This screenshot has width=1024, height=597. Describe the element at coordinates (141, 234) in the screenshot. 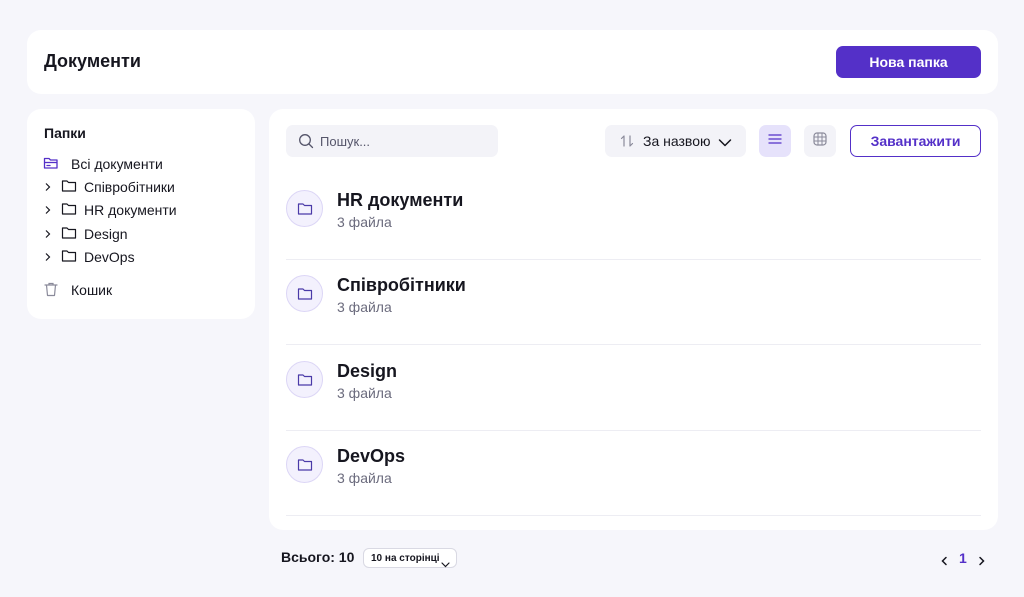

I see `sidebar-item-design: Design` at that location.